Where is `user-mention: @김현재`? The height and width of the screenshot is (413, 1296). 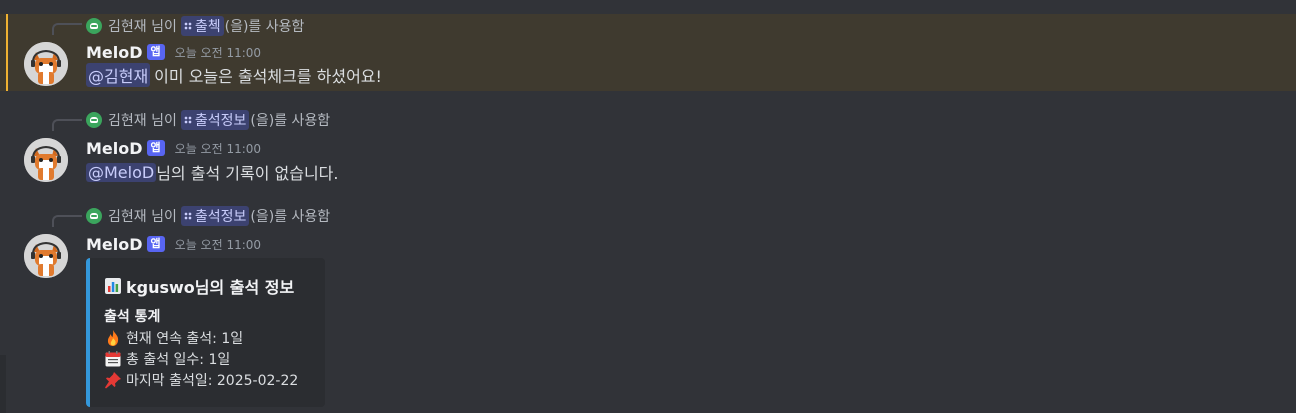 user-mention: @김현재 is located at coordinates (118, 75).